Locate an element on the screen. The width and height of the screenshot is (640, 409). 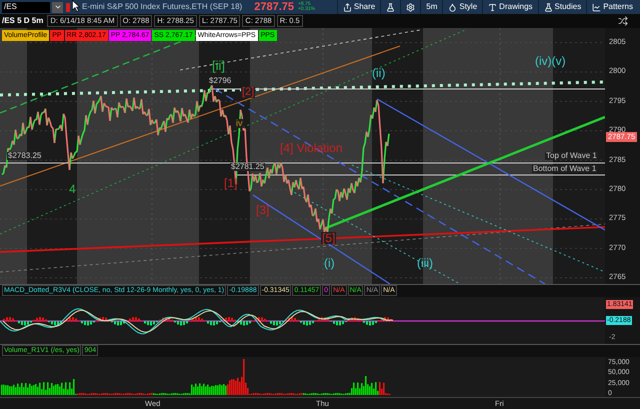
droplet-icon is located at coordinates (453, 7).